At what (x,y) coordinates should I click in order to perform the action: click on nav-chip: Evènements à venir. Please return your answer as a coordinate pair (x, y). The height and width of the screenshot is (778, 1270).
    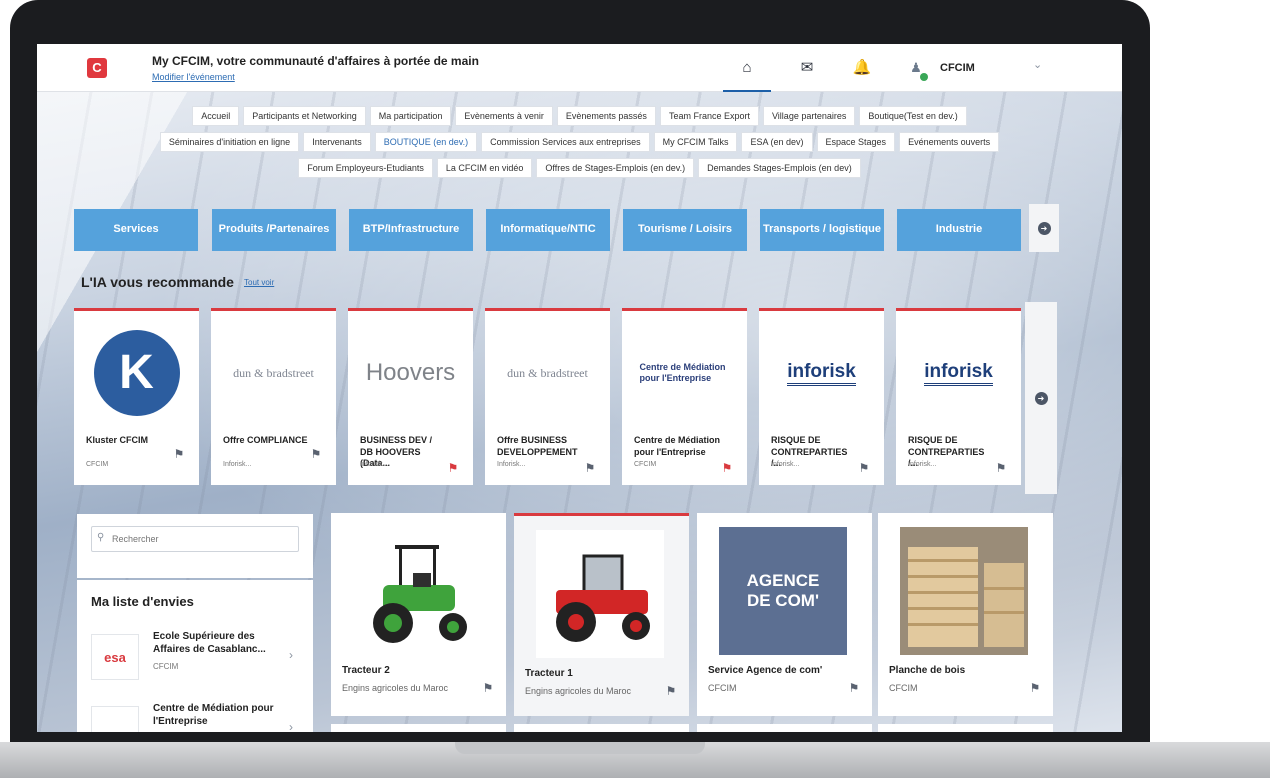
    Looking at the image, I should click on (504, 116).